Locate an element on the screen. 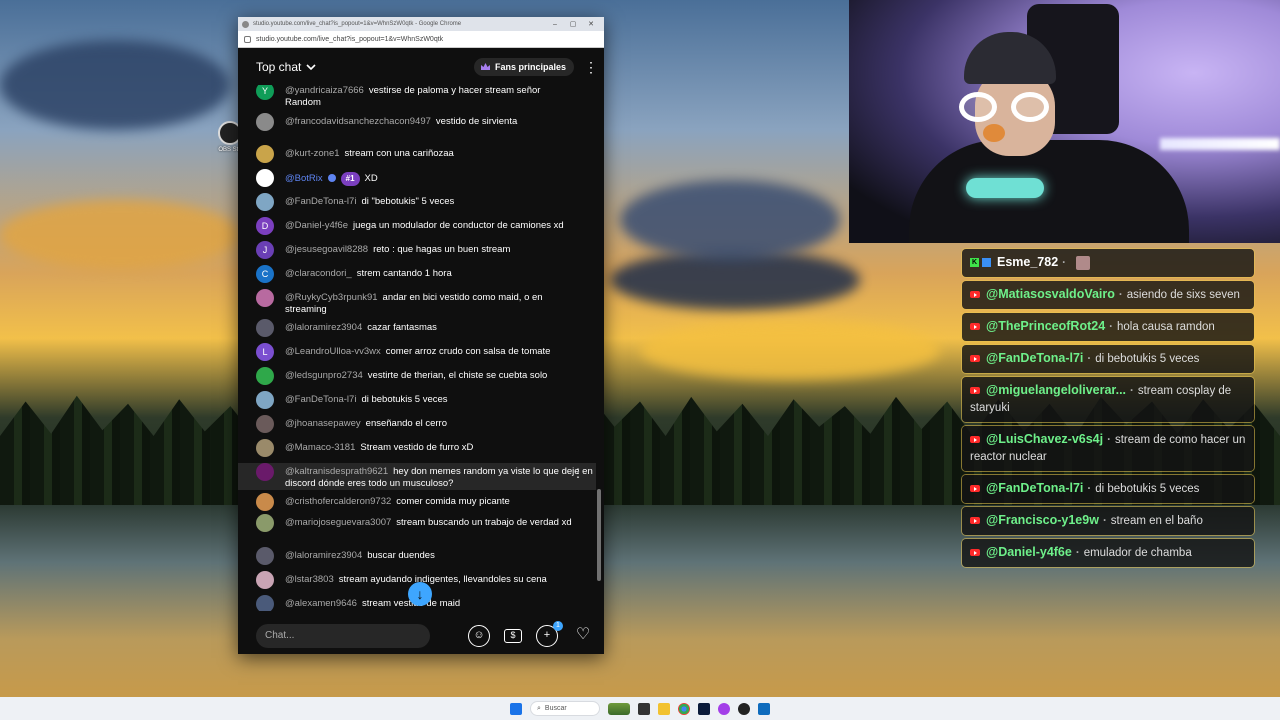 The height and width of the screenshot is (720, 1280). minimize-button: – is located at coordinates (555, 24).